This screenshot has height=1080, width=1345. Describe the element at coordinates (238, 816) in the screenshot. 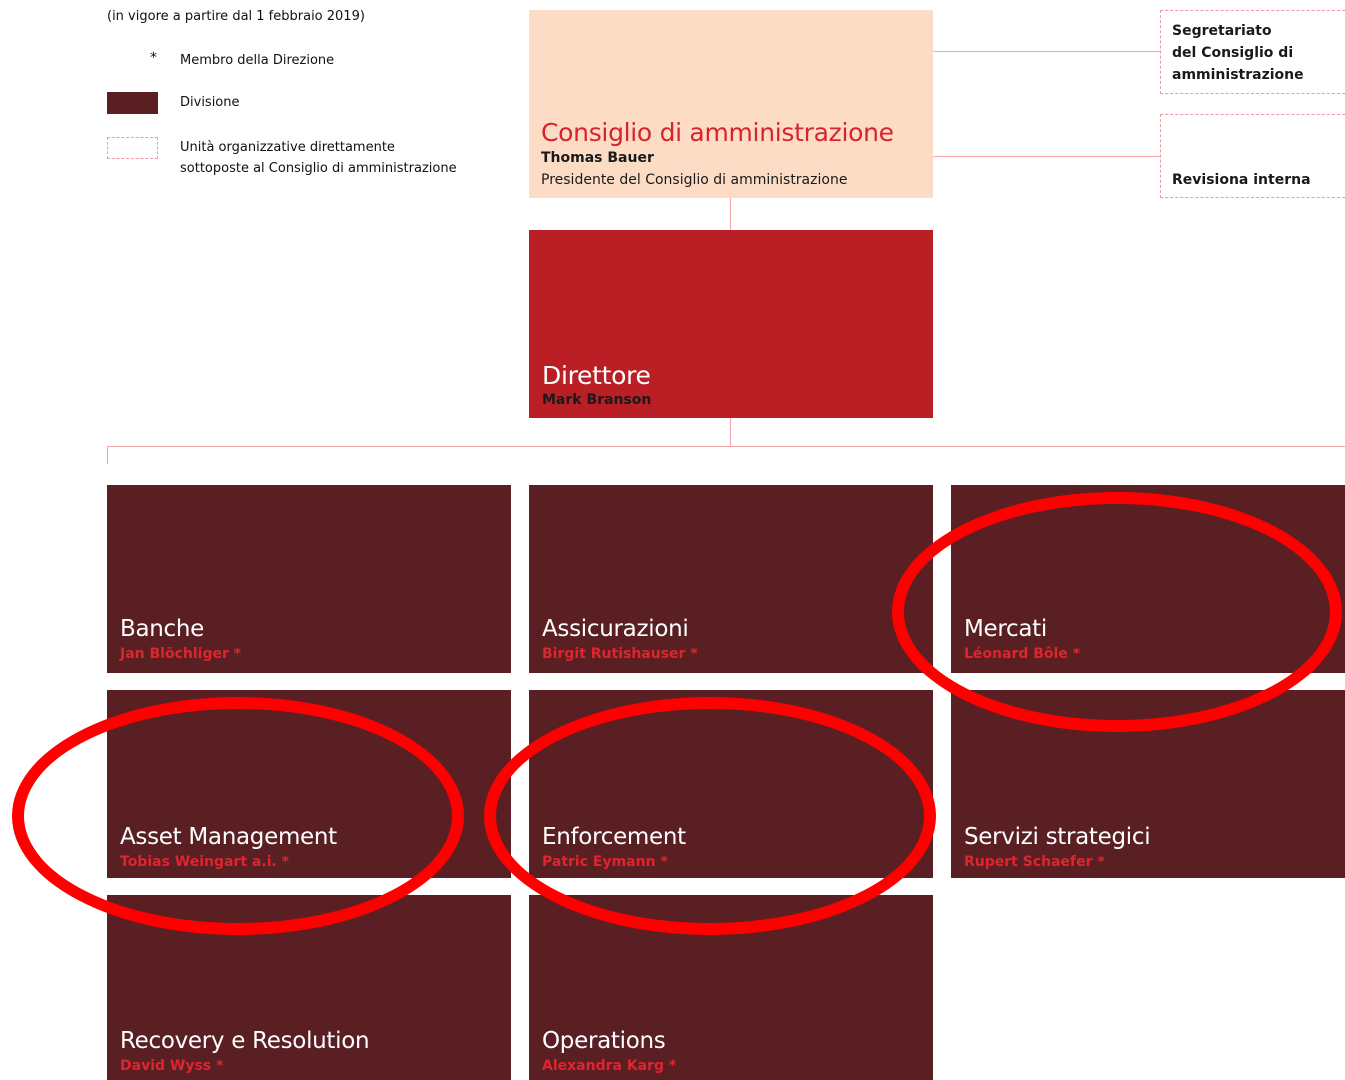

I see `highlight-ellipse-asset-management` at that location.